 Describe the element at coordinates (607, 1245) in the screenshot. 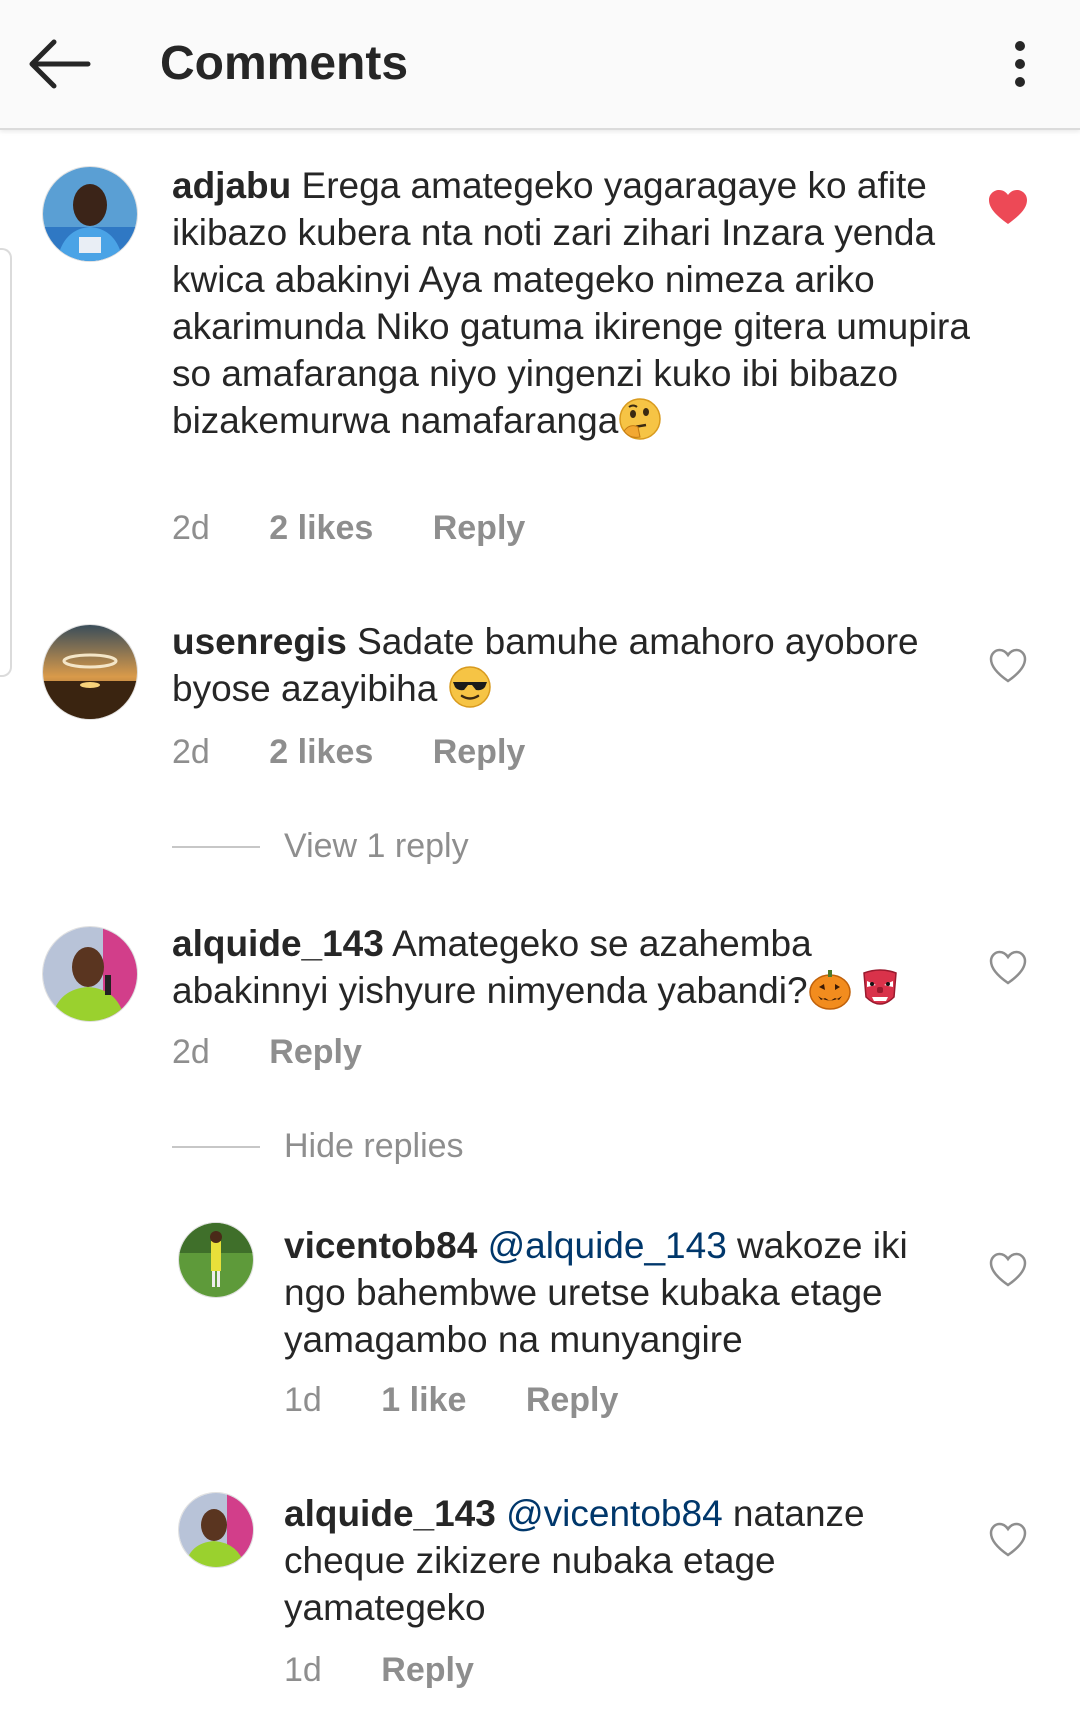

I see `reply-mention: @alquide_143` at that location.